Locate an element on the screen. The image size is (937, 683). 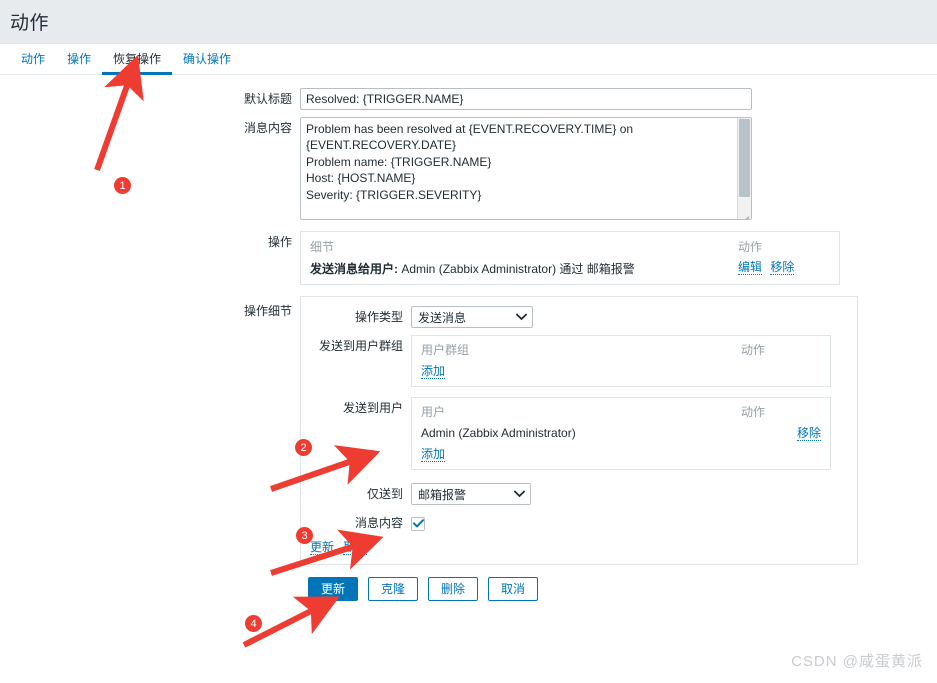
table-header-row: 细节 动作 is located at coordinates (570, 249).